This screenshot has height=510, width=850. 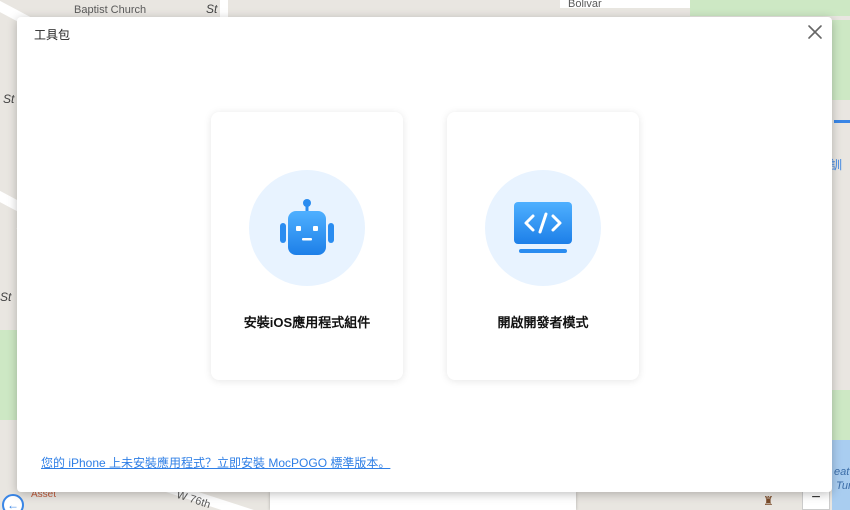 What do you see at coordinates (110, 10) in the screenshot?
I see `map-label-church: Baptist Church` at bounding box center [110, 10].